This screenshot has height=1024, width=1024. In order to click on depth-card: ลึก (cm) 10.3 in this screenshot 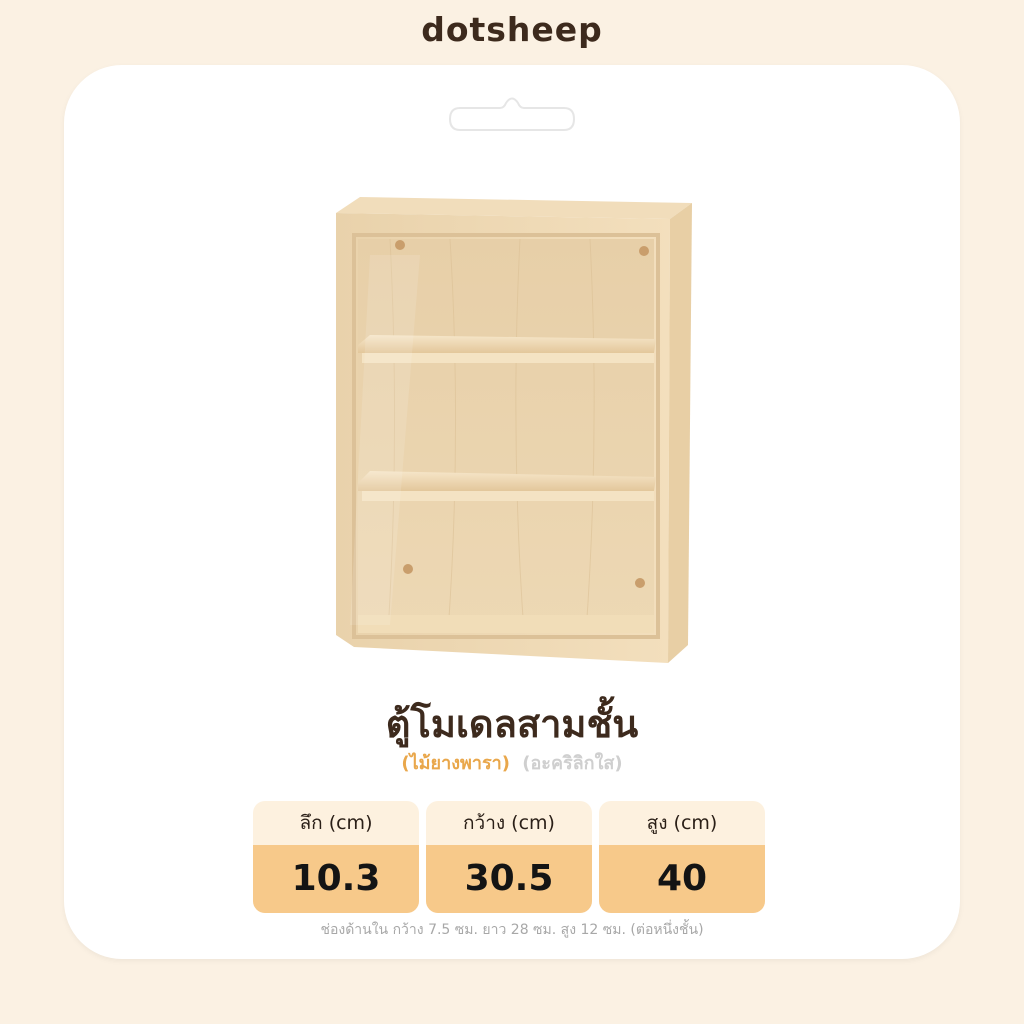, I will do `click(336, 857)`.